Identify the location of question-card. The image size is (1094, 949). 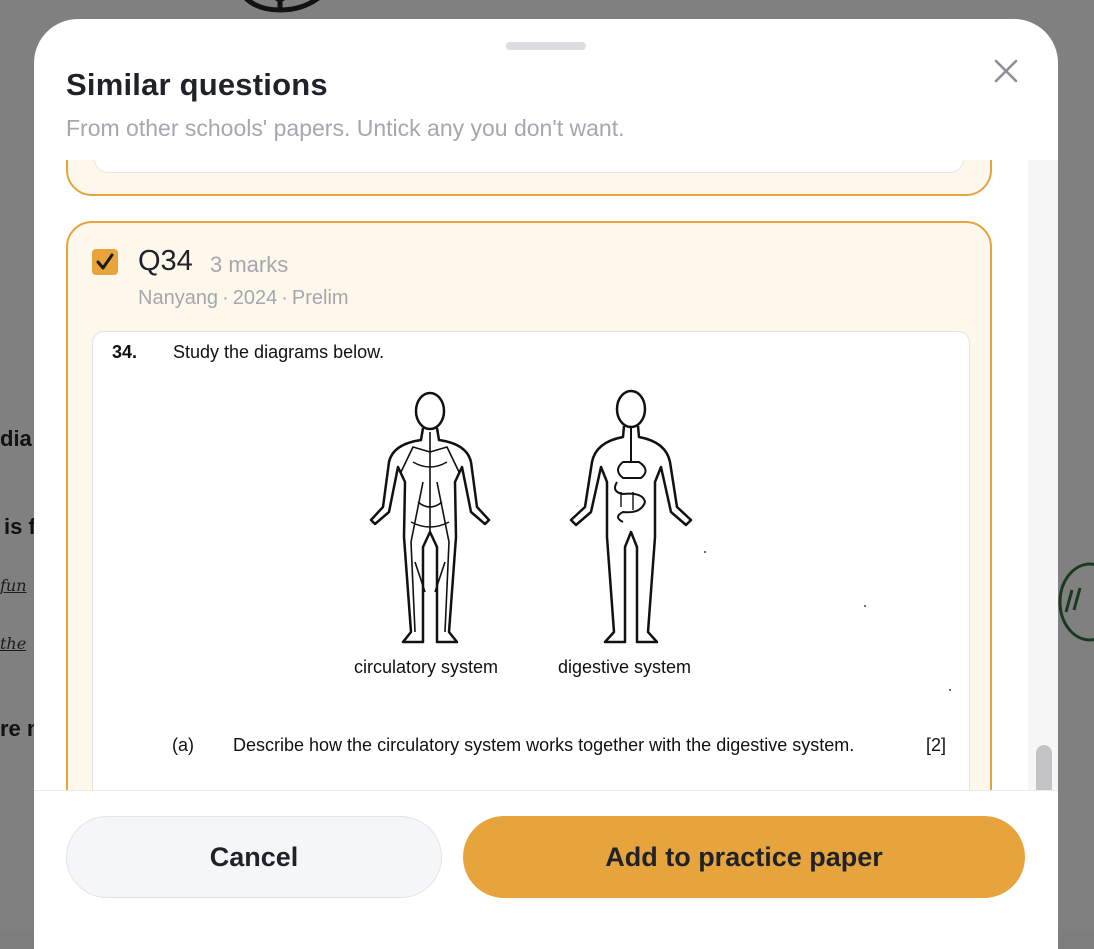
(529, 178).